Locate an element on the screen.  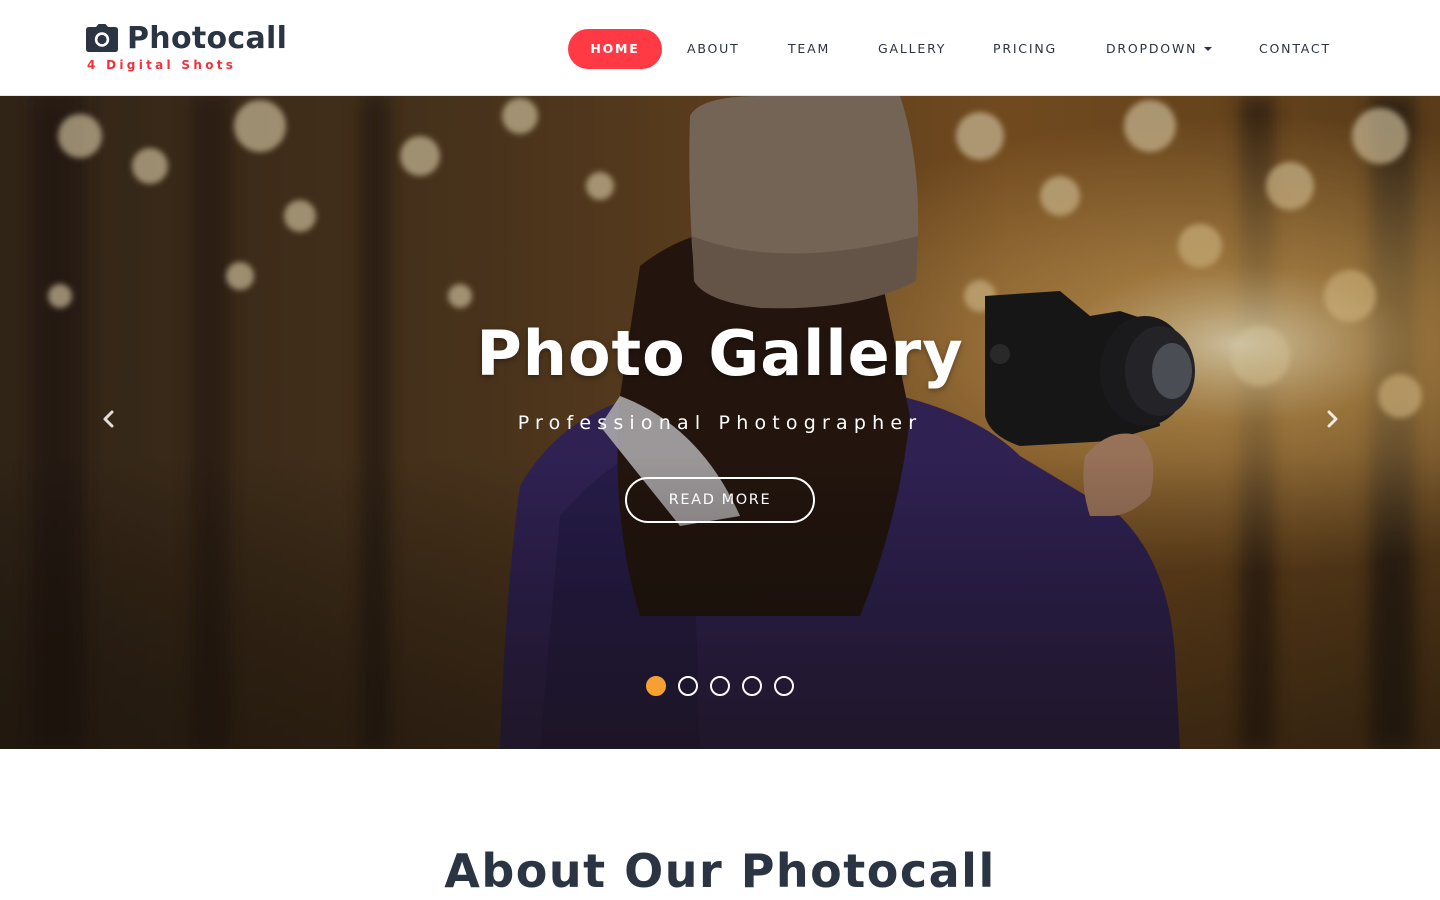
slider-prev-button is located at coordinates (109, 419).